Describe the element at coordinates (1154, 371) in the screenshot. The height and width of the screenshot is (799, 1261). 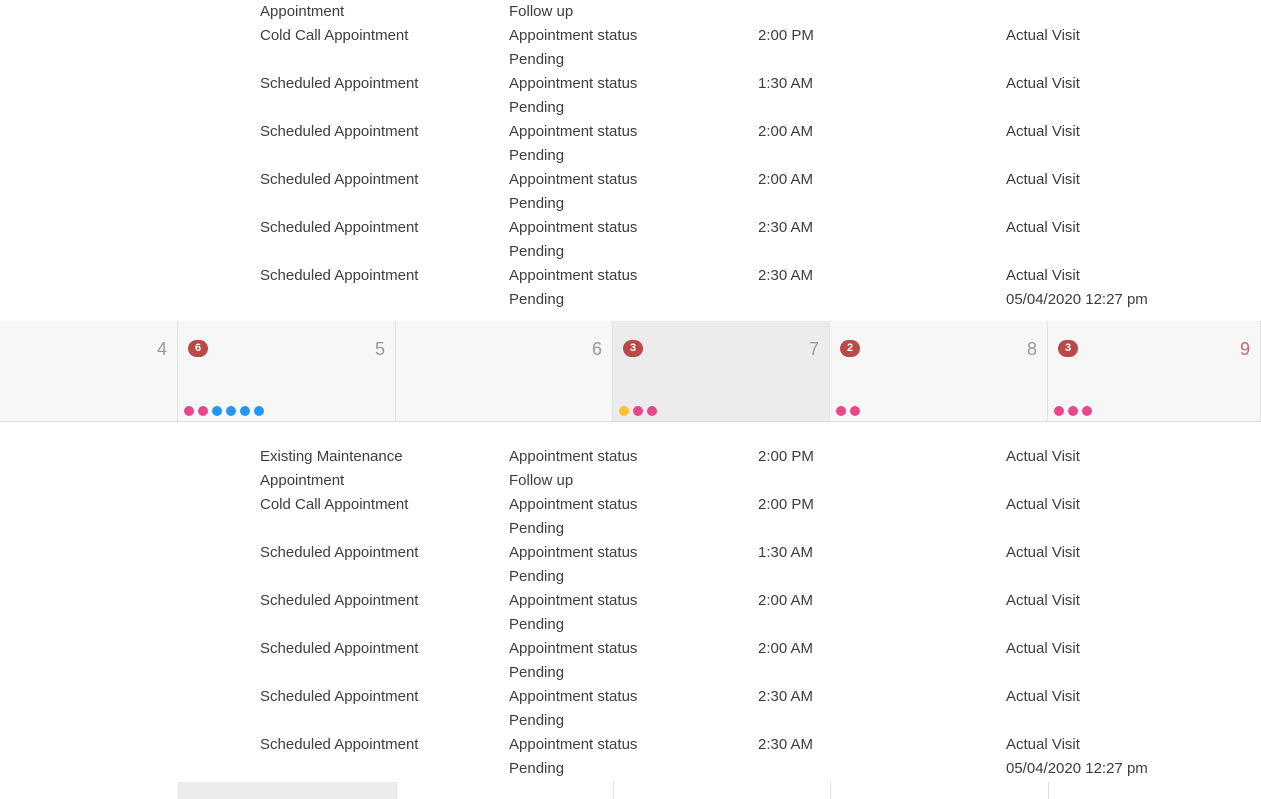
I see `calendar-day-cell: 93` at that location.